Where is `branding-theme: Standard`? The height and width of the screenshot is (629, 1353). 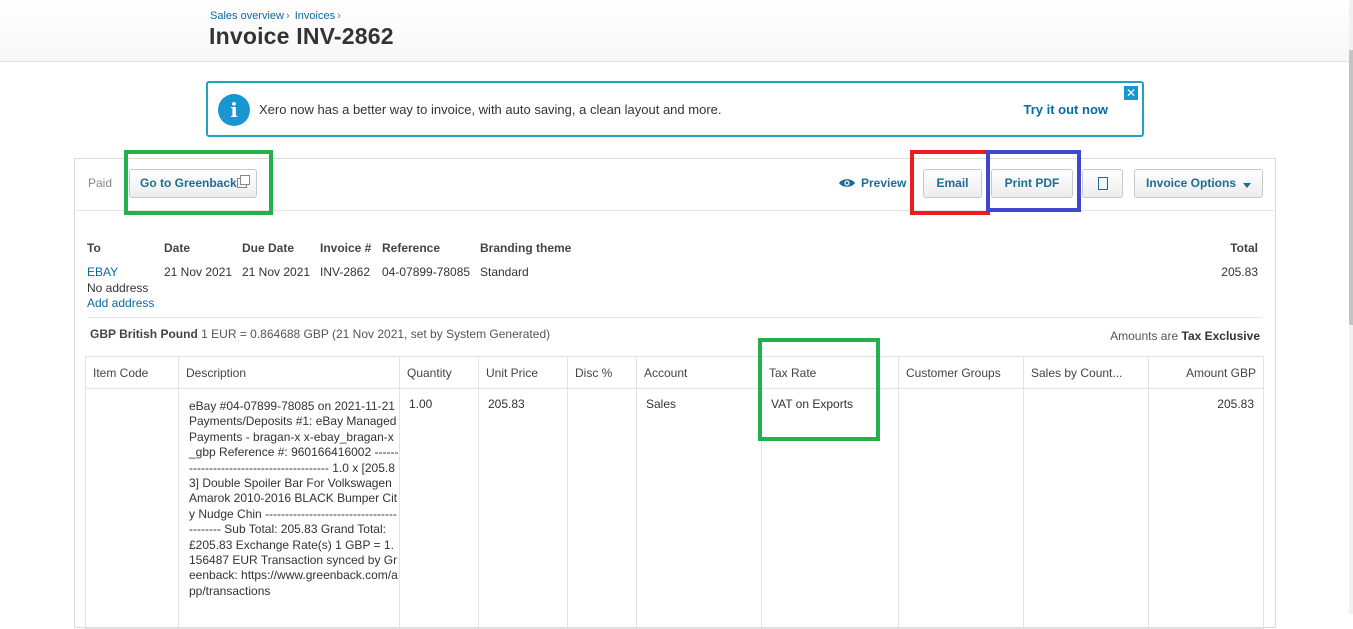
branding-theme: Standard is located at coordinates (504, 272).